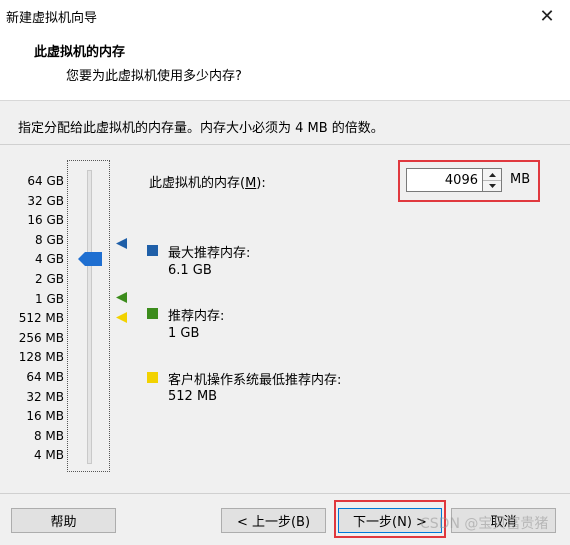 Image resolution: width=570 pixels, height=545 pixels. I want to click on chevron-down-icon, so click(492, 185).